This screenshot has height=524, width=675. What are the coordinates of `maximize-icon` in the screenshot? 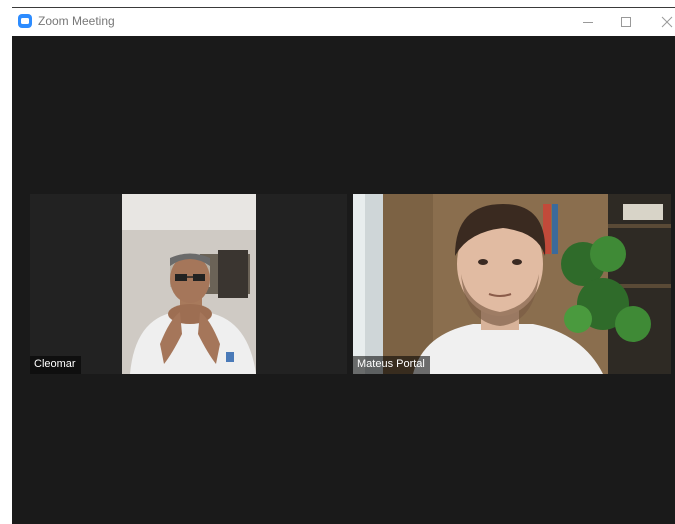 It's located at (626, 22).